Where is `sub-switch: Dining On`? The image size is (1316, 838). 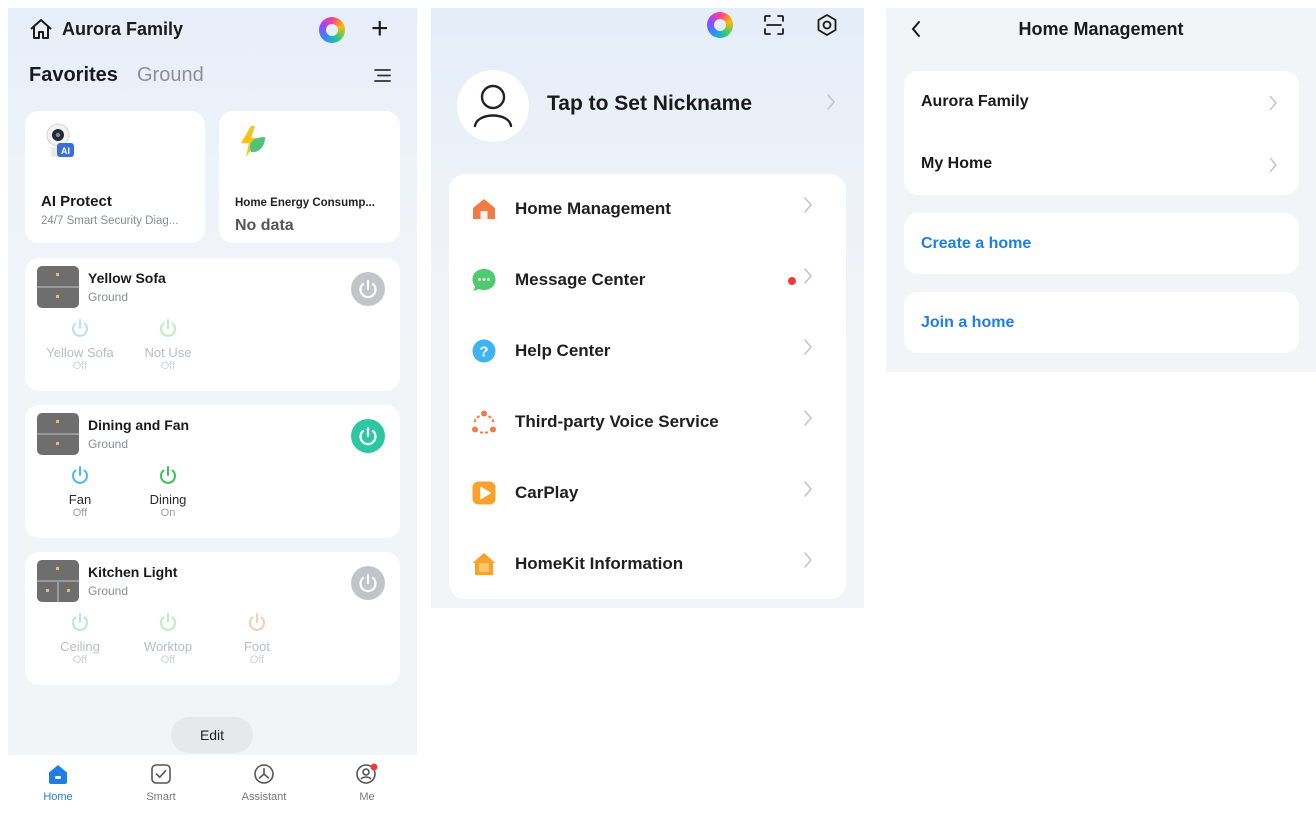
sub-switch: Dining On is located at coordinates (168, 491).